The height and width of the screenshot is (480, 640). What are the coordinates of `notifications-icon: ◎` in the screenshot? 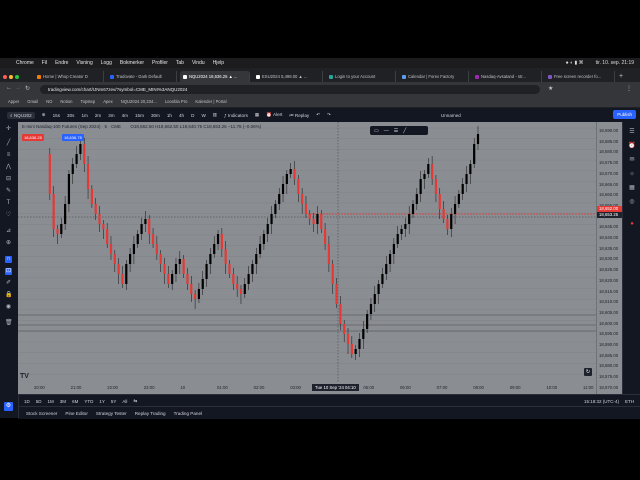 It's located at (632, 202).